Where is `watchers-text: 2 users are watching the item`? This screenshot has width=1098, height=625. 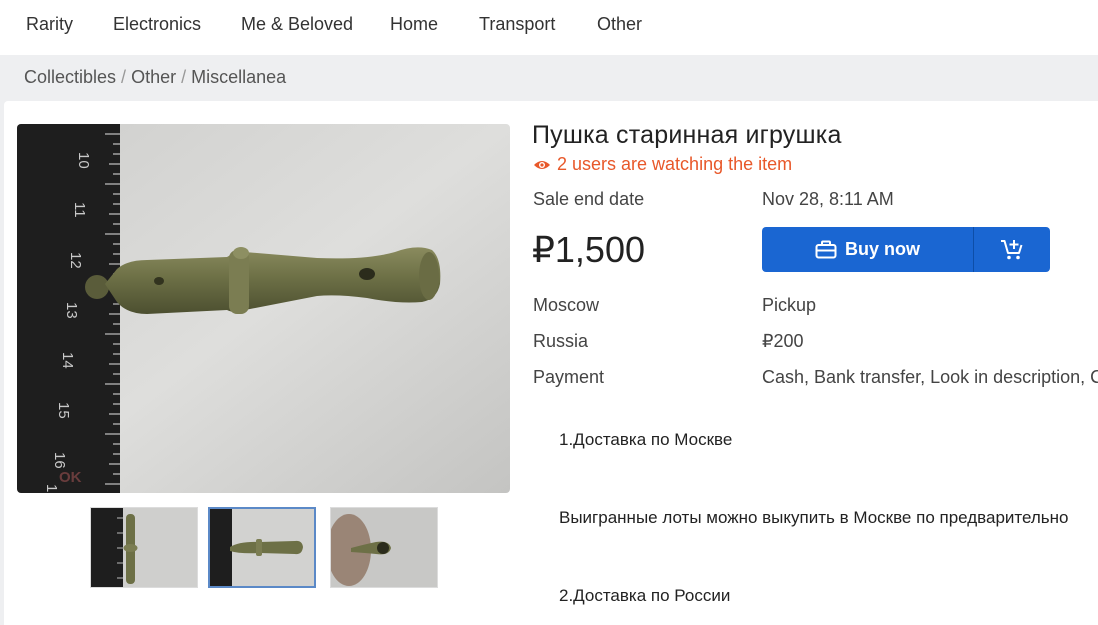
watchers-text: 2 users are watching the item is located at coordinates (675, 164).